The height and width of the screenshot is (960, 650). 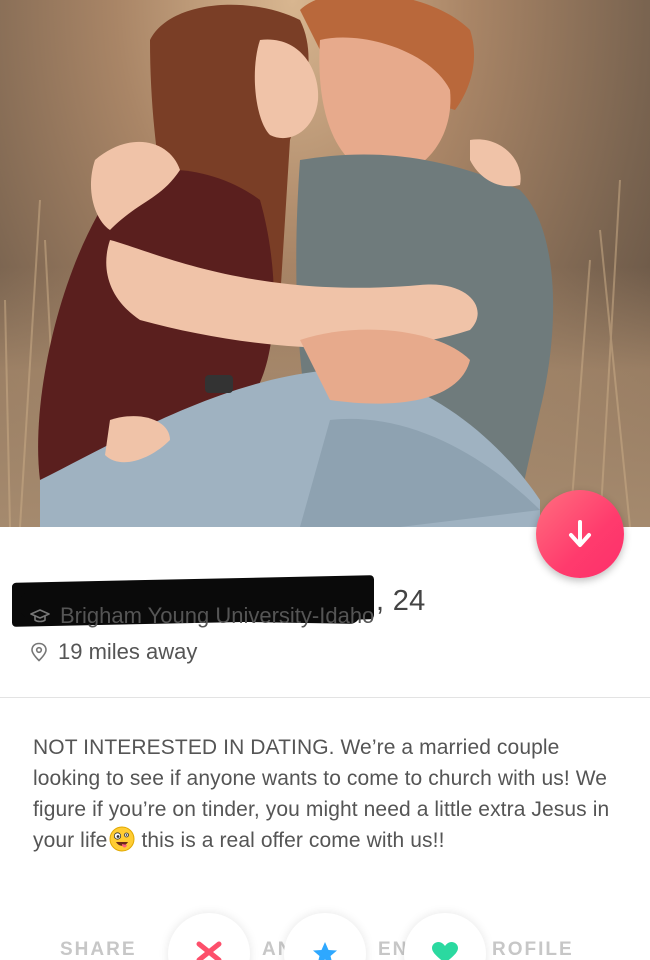 I want to click on share-label: SHARE, so click(x=98, y=949).